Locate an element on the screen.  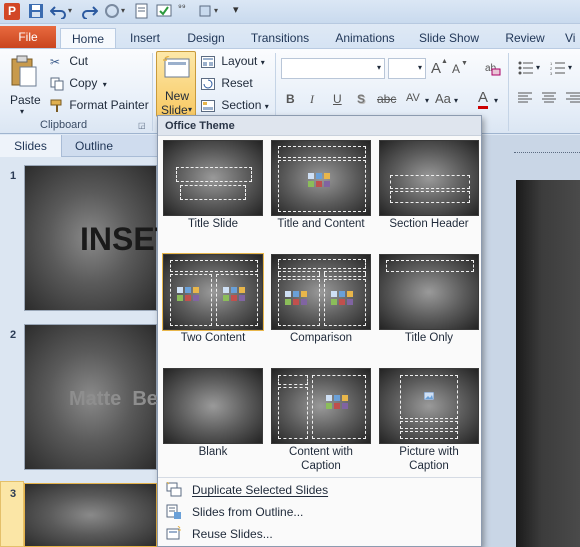
new-slide-button: New Slide ▾ is located at coordinates (176, 84).